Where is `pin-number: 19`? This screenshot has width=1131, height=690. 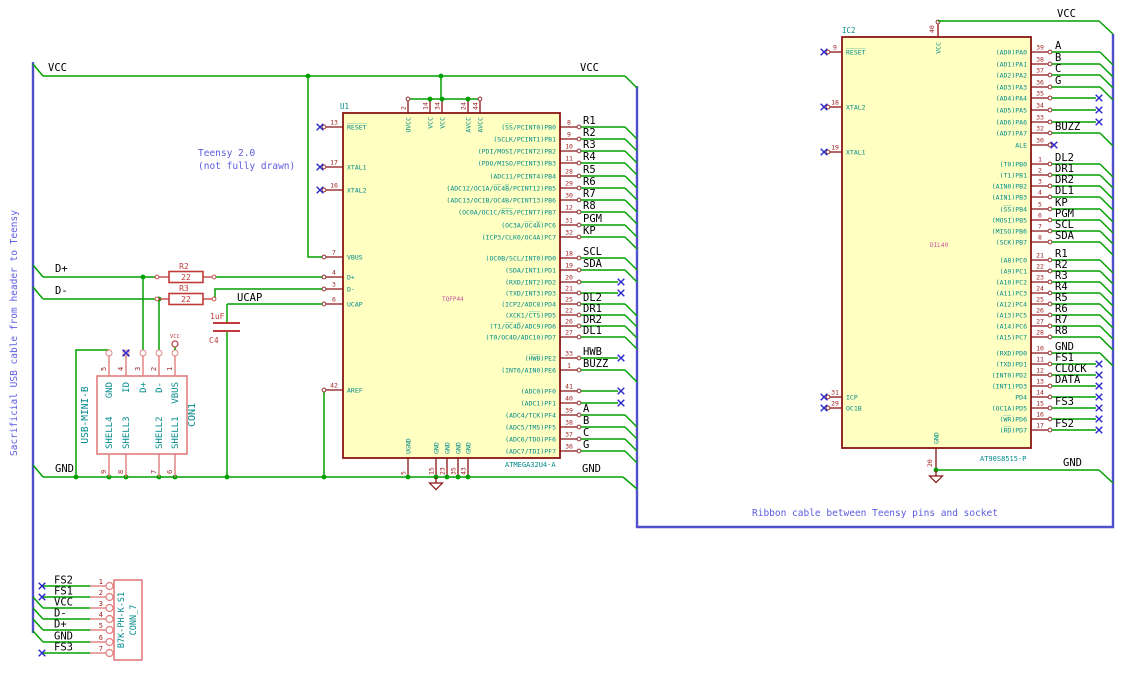 pin-number: 19 is located at coordinates (569, 266).